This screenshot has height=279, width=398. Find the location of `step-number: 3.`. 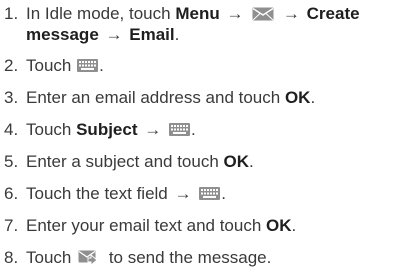

step-number: 3. is located at coordinates (11, 97).